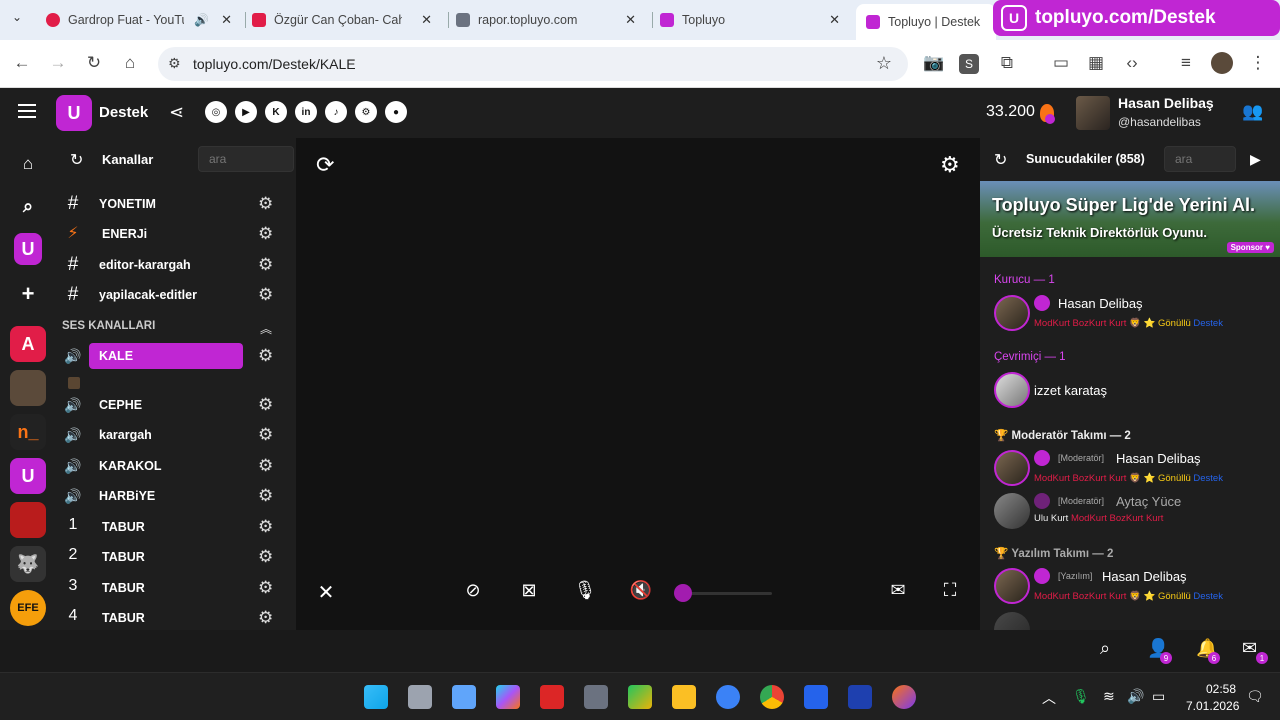 Image resolution: width=1280 pixels, height=720 pixels. Describe the element at coordinates (176, 204) in the screenshot. I see `channel-yonetim: # YONETIM ⚙` at that location.